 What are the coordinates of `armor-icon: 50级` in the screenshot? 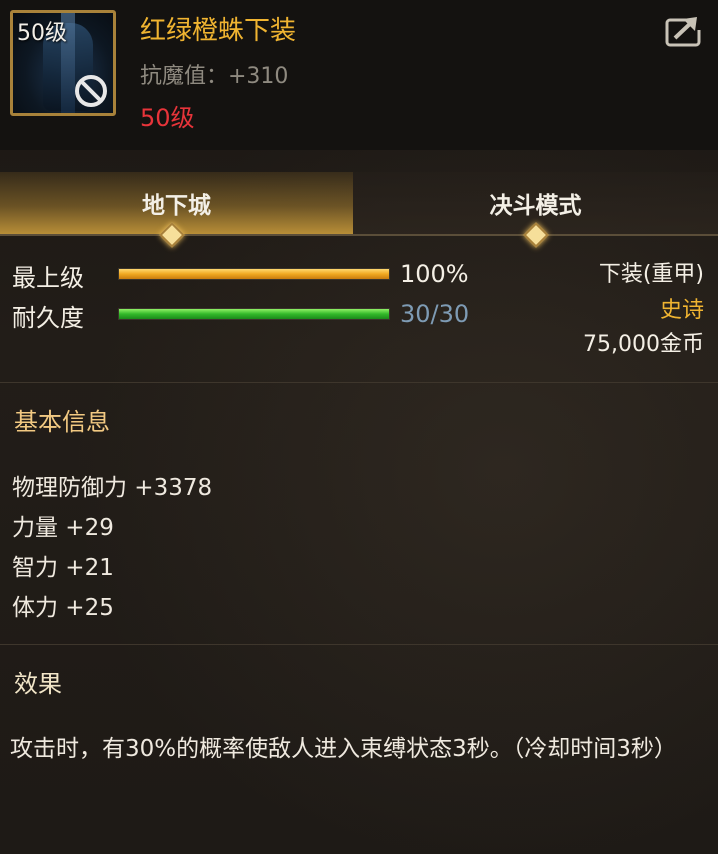 It's located at (63, 63).